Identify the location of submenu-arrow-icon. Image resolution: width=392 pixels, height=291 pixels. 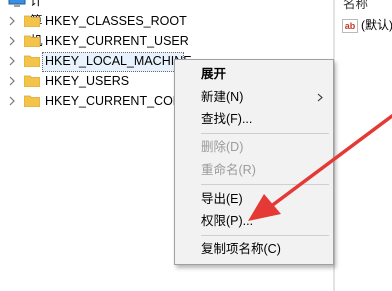
(320, 97).